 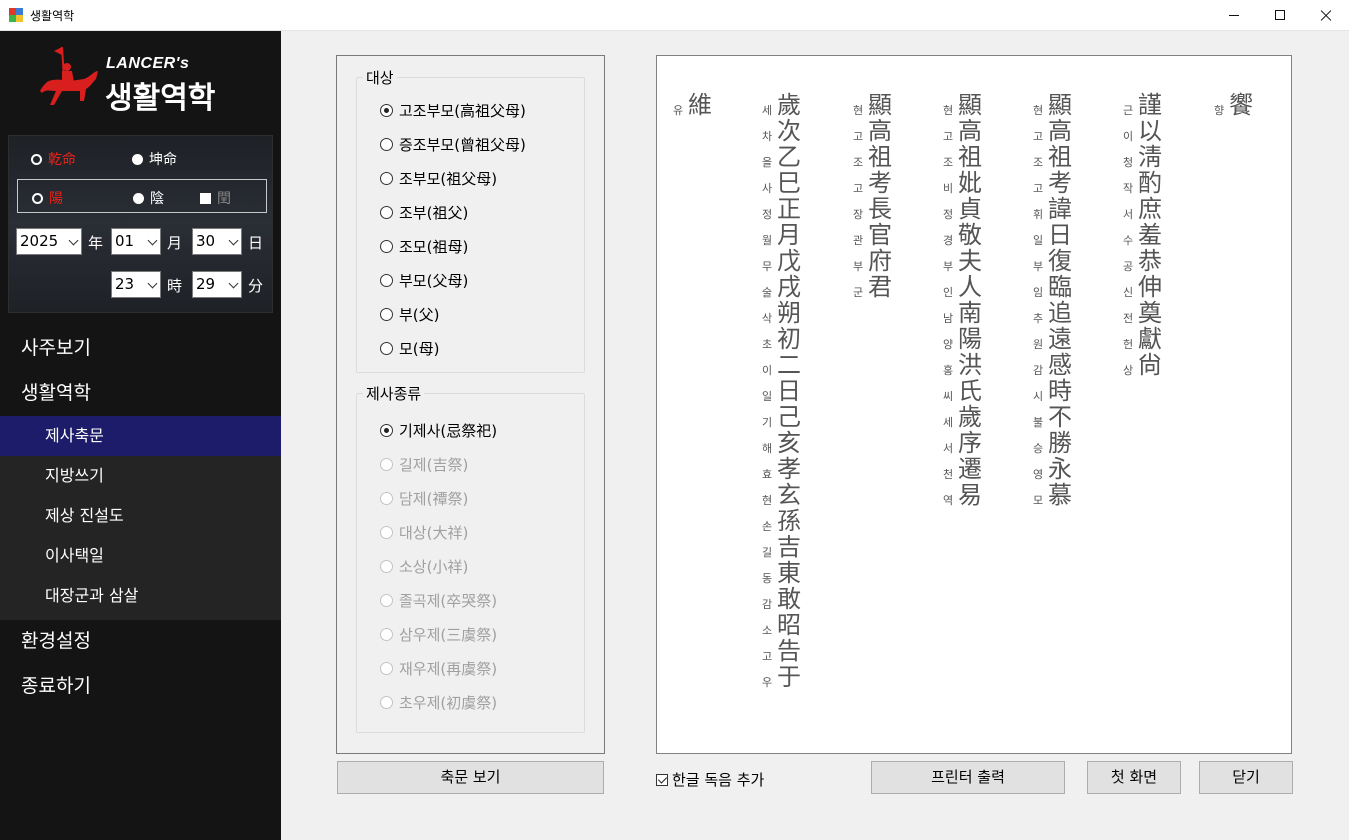 I want to click on ritual-option: 초우제(初虞祭), so click(x=438, y=702).